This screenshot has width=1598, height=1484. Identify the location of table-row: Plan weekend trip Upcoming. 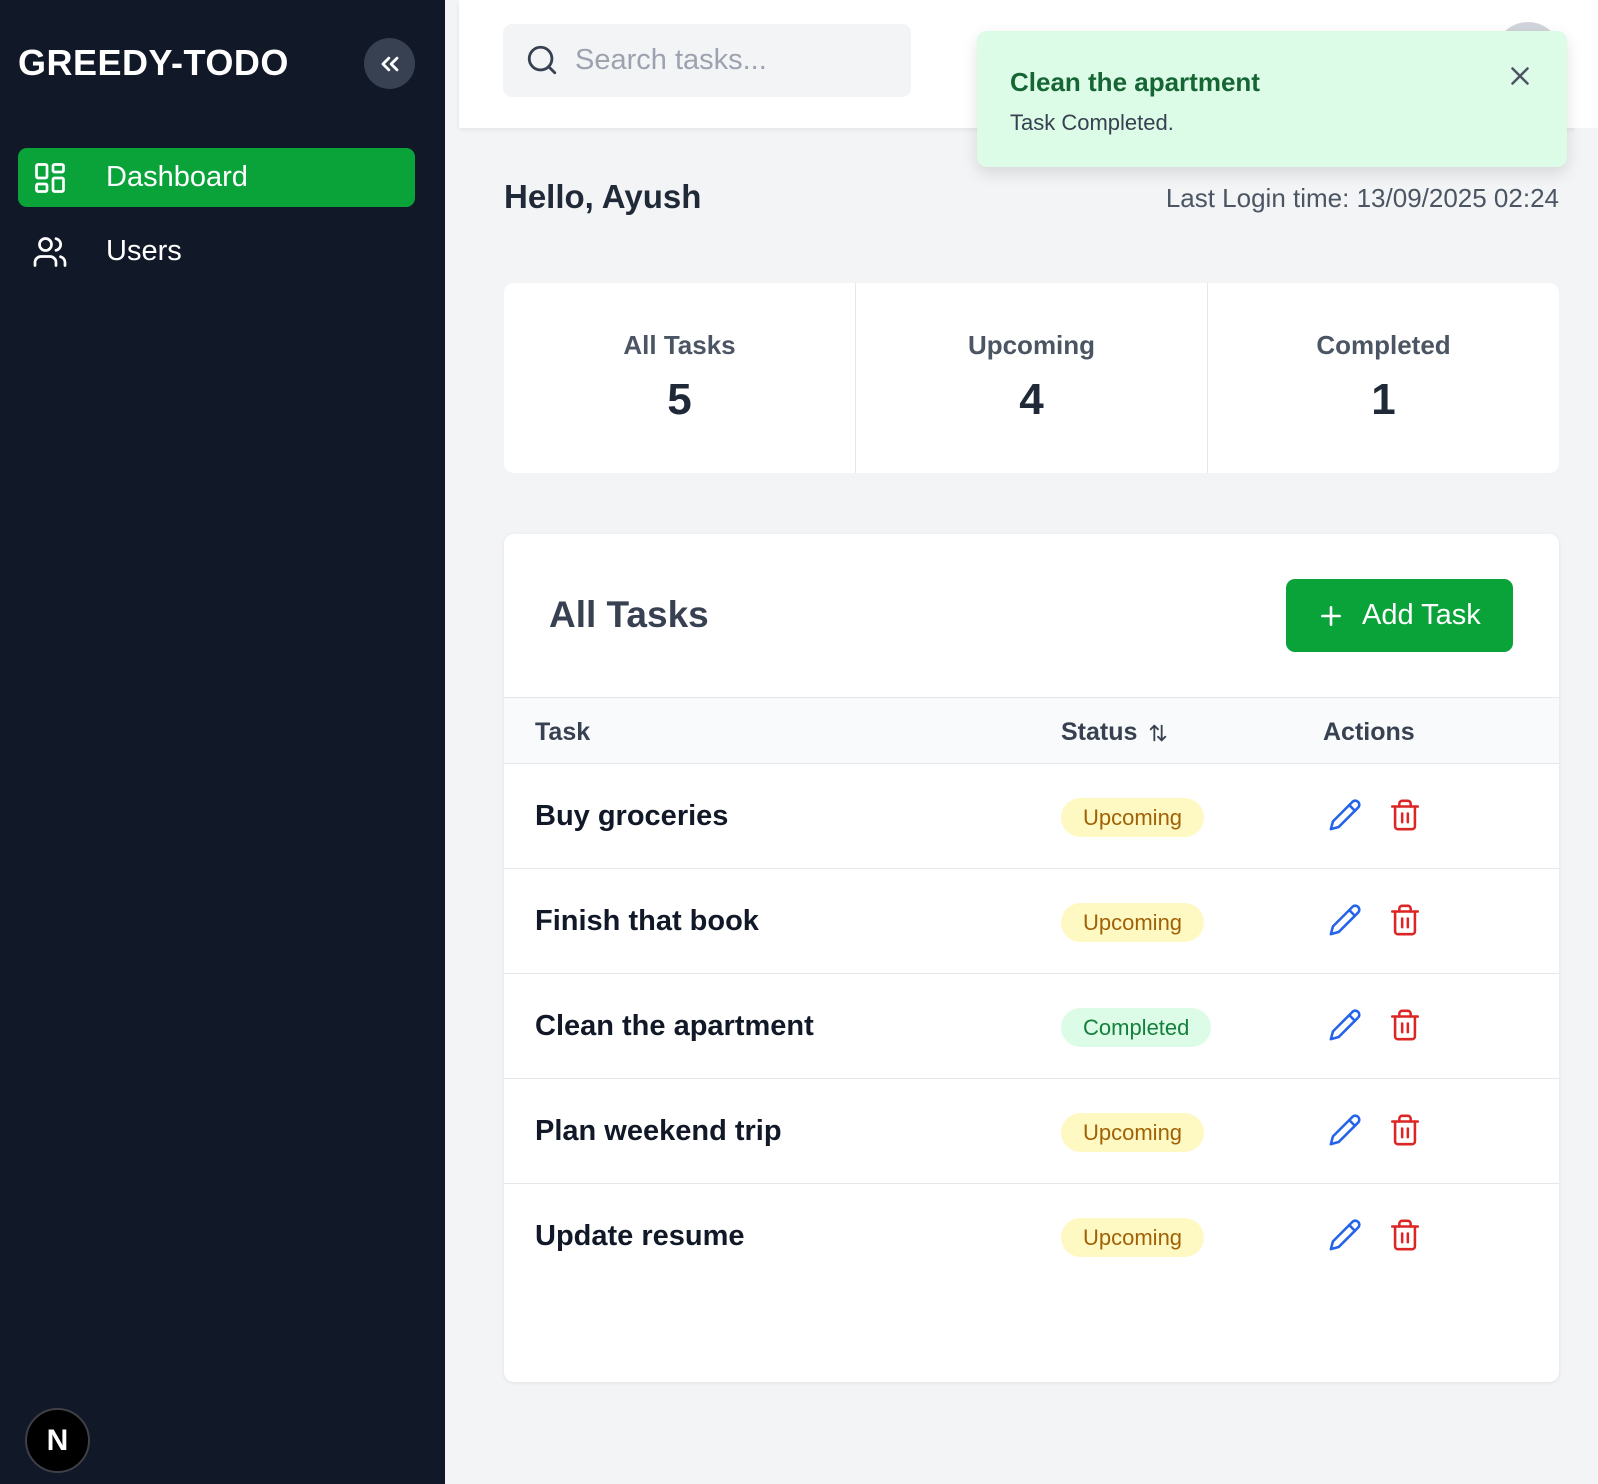
(1031, 1130).